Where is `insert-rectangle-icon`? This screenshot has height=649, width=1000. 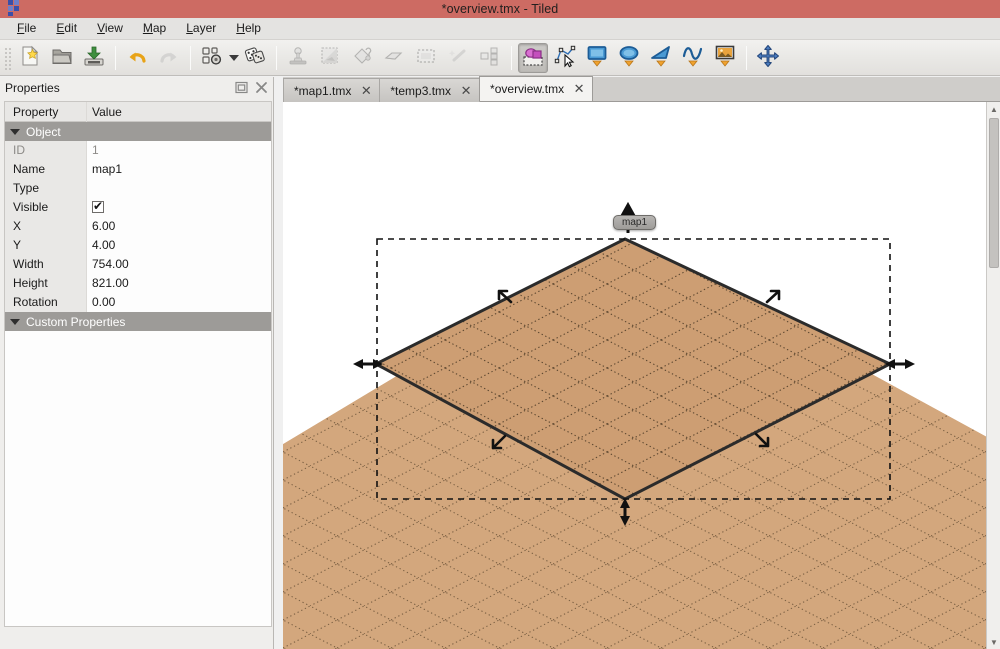
insert-rectangle-icon is located at coordinates (597, 57).